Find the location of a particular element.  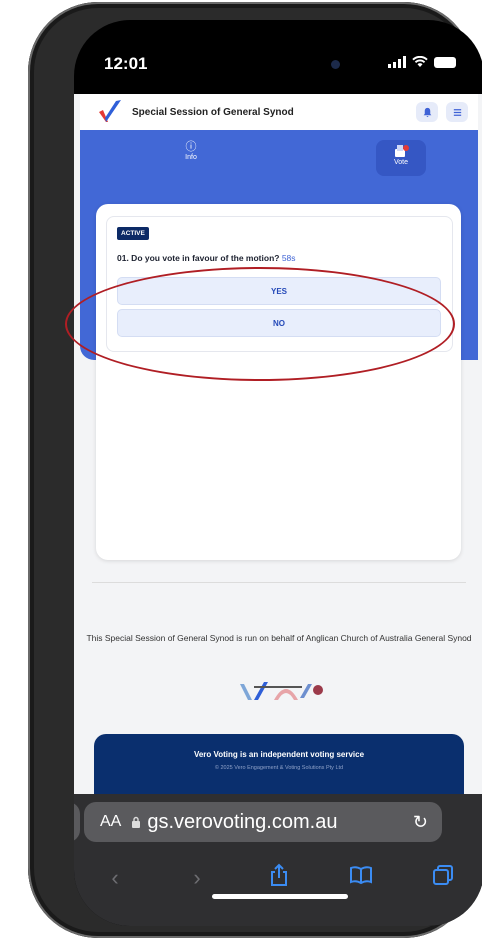

url-text: gs.verovoting.com.au is located at coordinates (242, 821).